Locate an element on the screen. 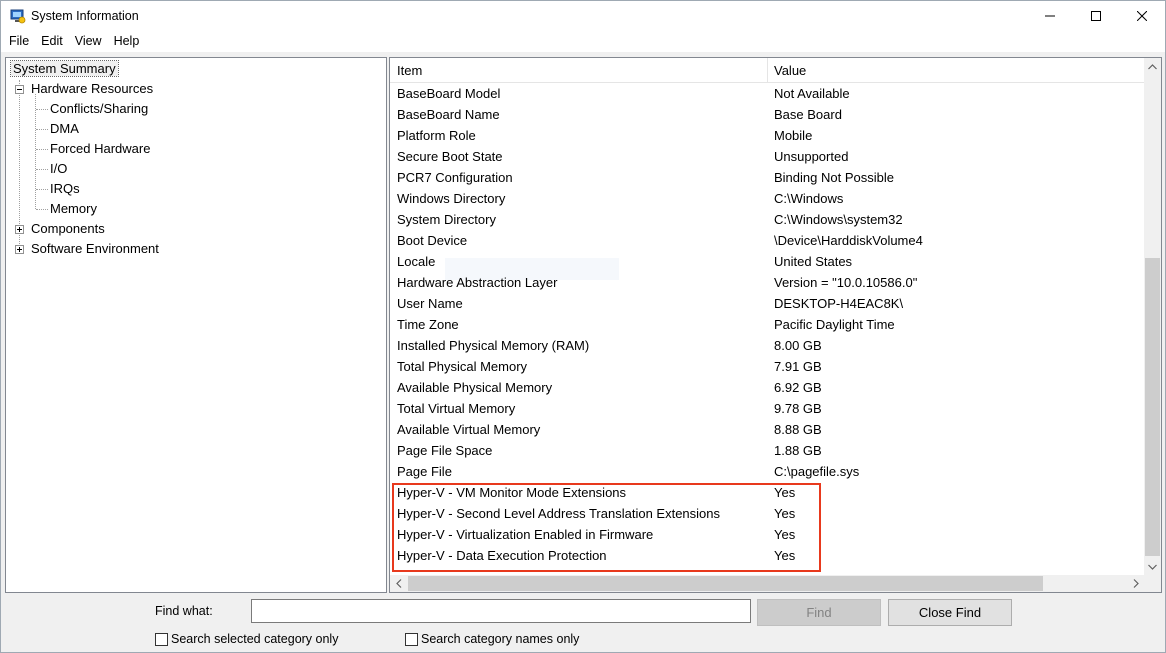 Image resolution: width=1166 pixels, height=653 pixels. tree-item-label: Memory is located at coordinates (73, 208).